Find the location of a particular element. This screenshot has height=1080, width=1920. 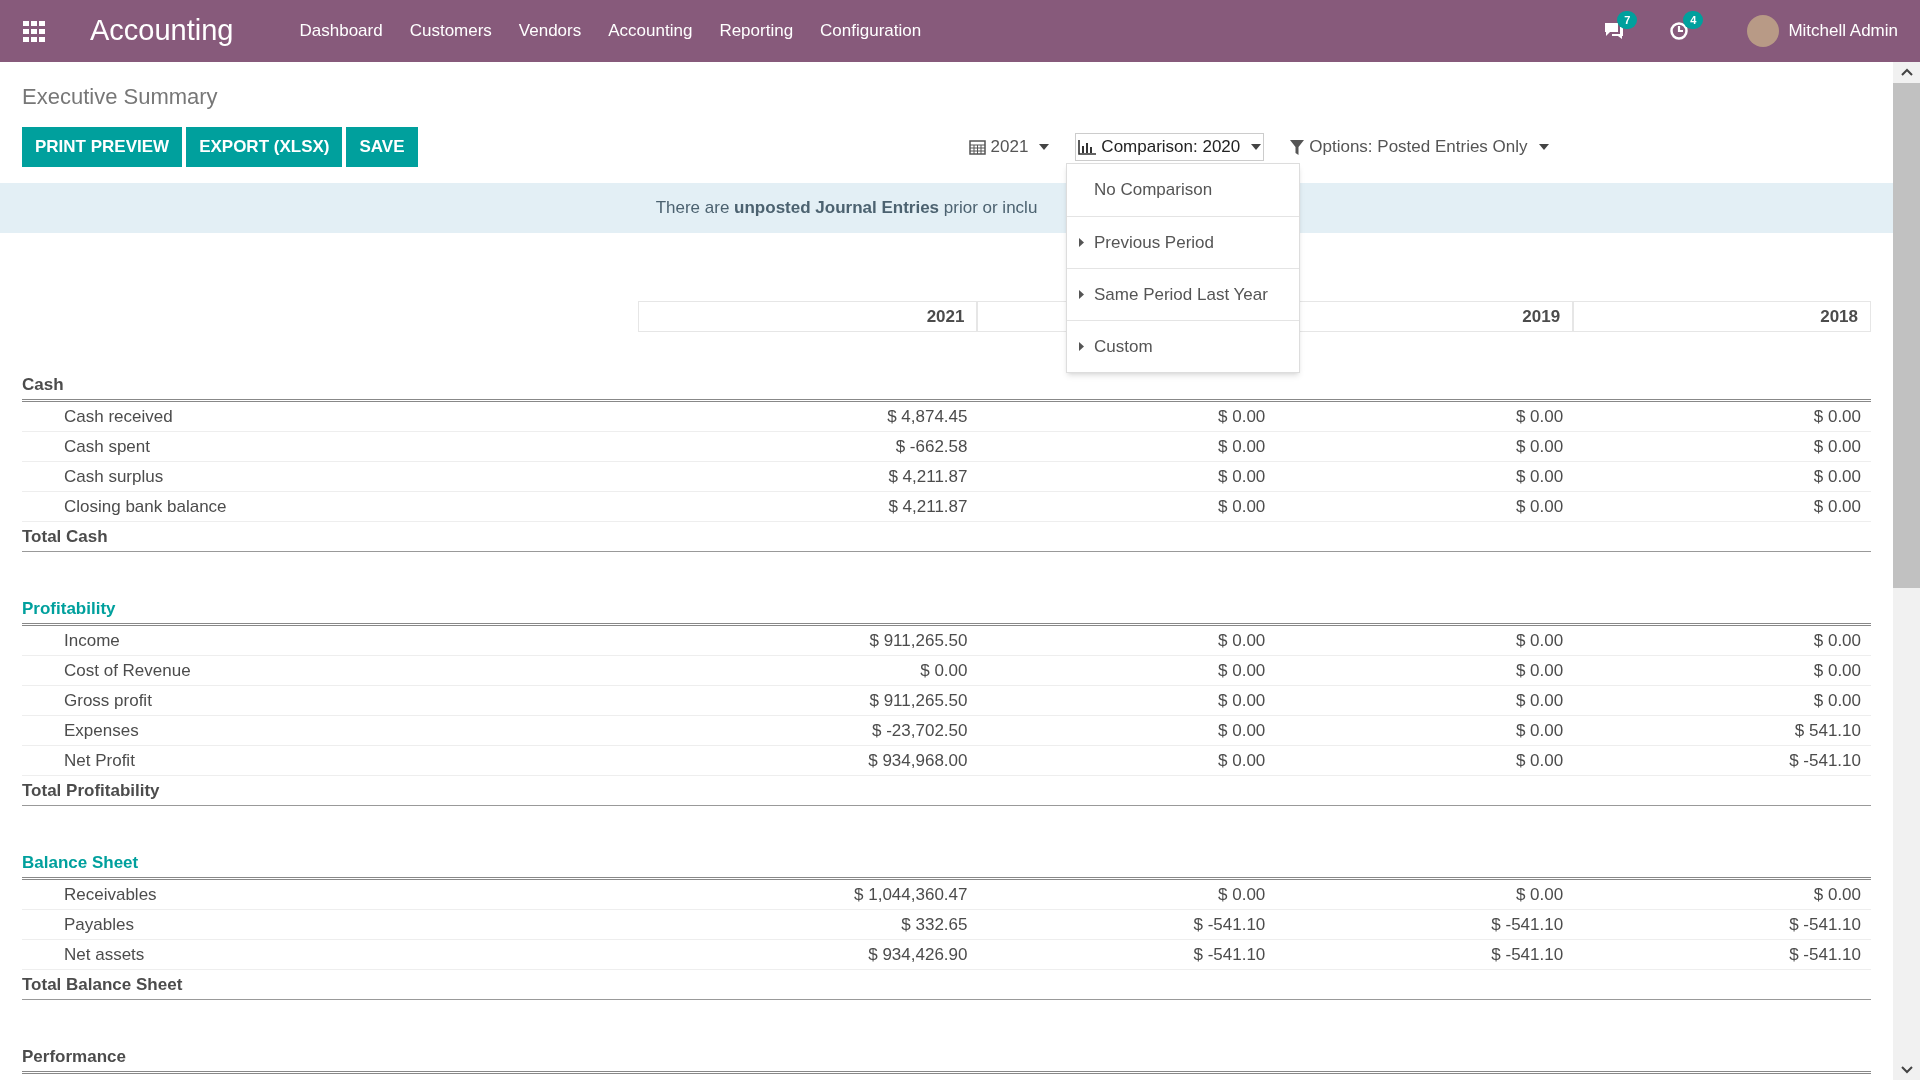

nav-menu-item: Dashboard is located at coordinates (341, 31).